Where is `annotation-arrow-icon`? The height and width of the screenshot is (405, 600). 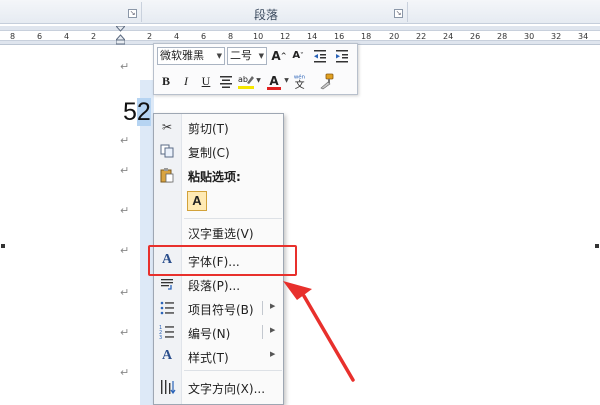 annotation-arrow-icon is located at coordinates (319, 331).